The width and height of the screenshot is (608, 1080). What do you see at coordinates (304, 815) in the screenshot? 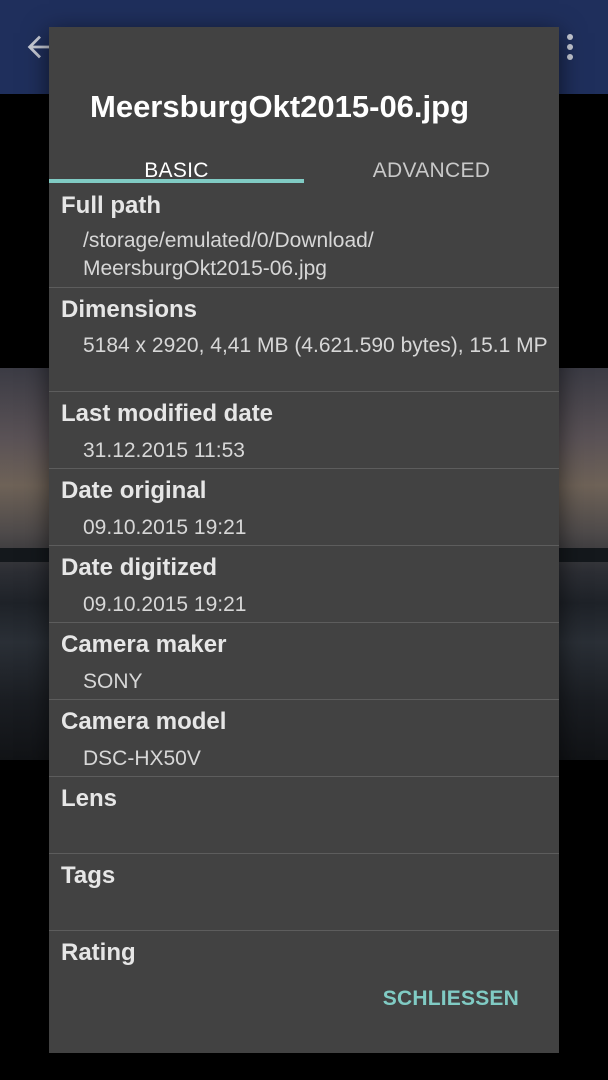
I see `detail-row-lens: Lens` at bounding box center [304, 815].